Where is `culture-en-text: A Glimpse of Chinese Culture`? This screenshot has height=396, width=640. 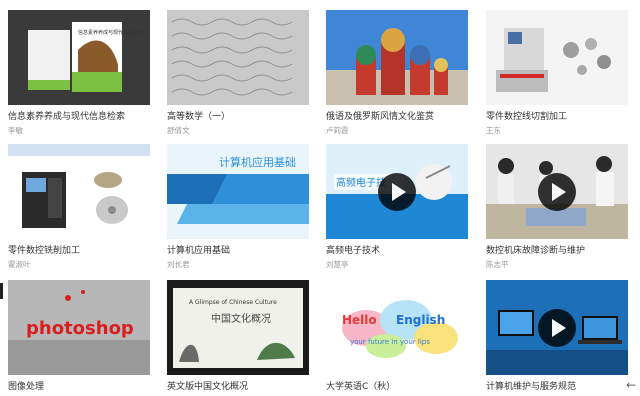
culture-en-text: A Glimpse of Chinese Culture is located at coordinates (233, 302).